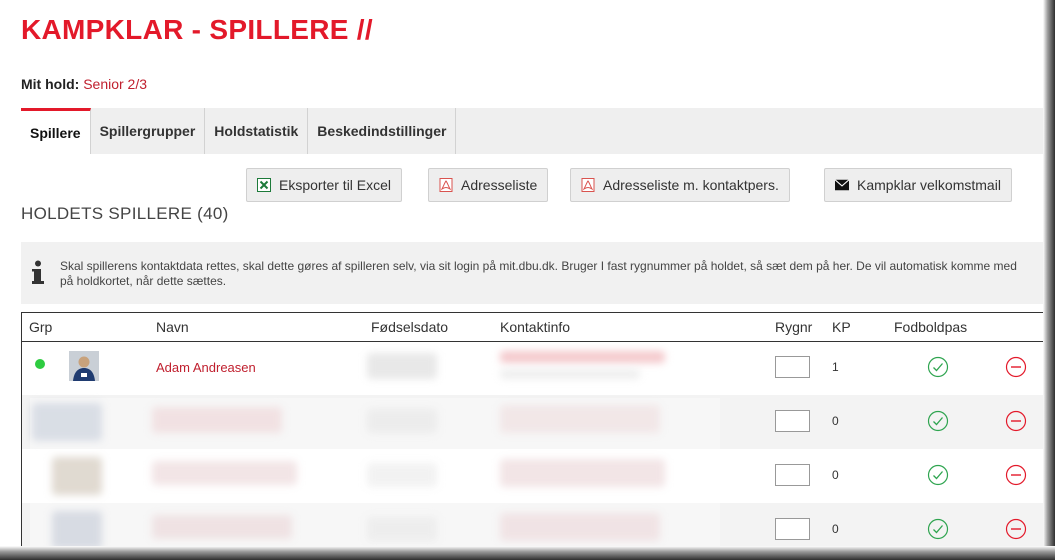  I want to click on birthdate-redacted, so click(402, 366).